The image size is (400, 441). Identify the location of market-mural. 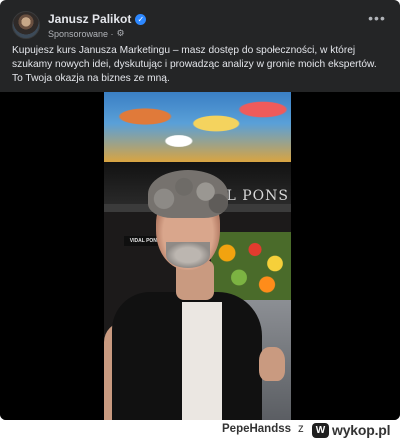
(197, 127).